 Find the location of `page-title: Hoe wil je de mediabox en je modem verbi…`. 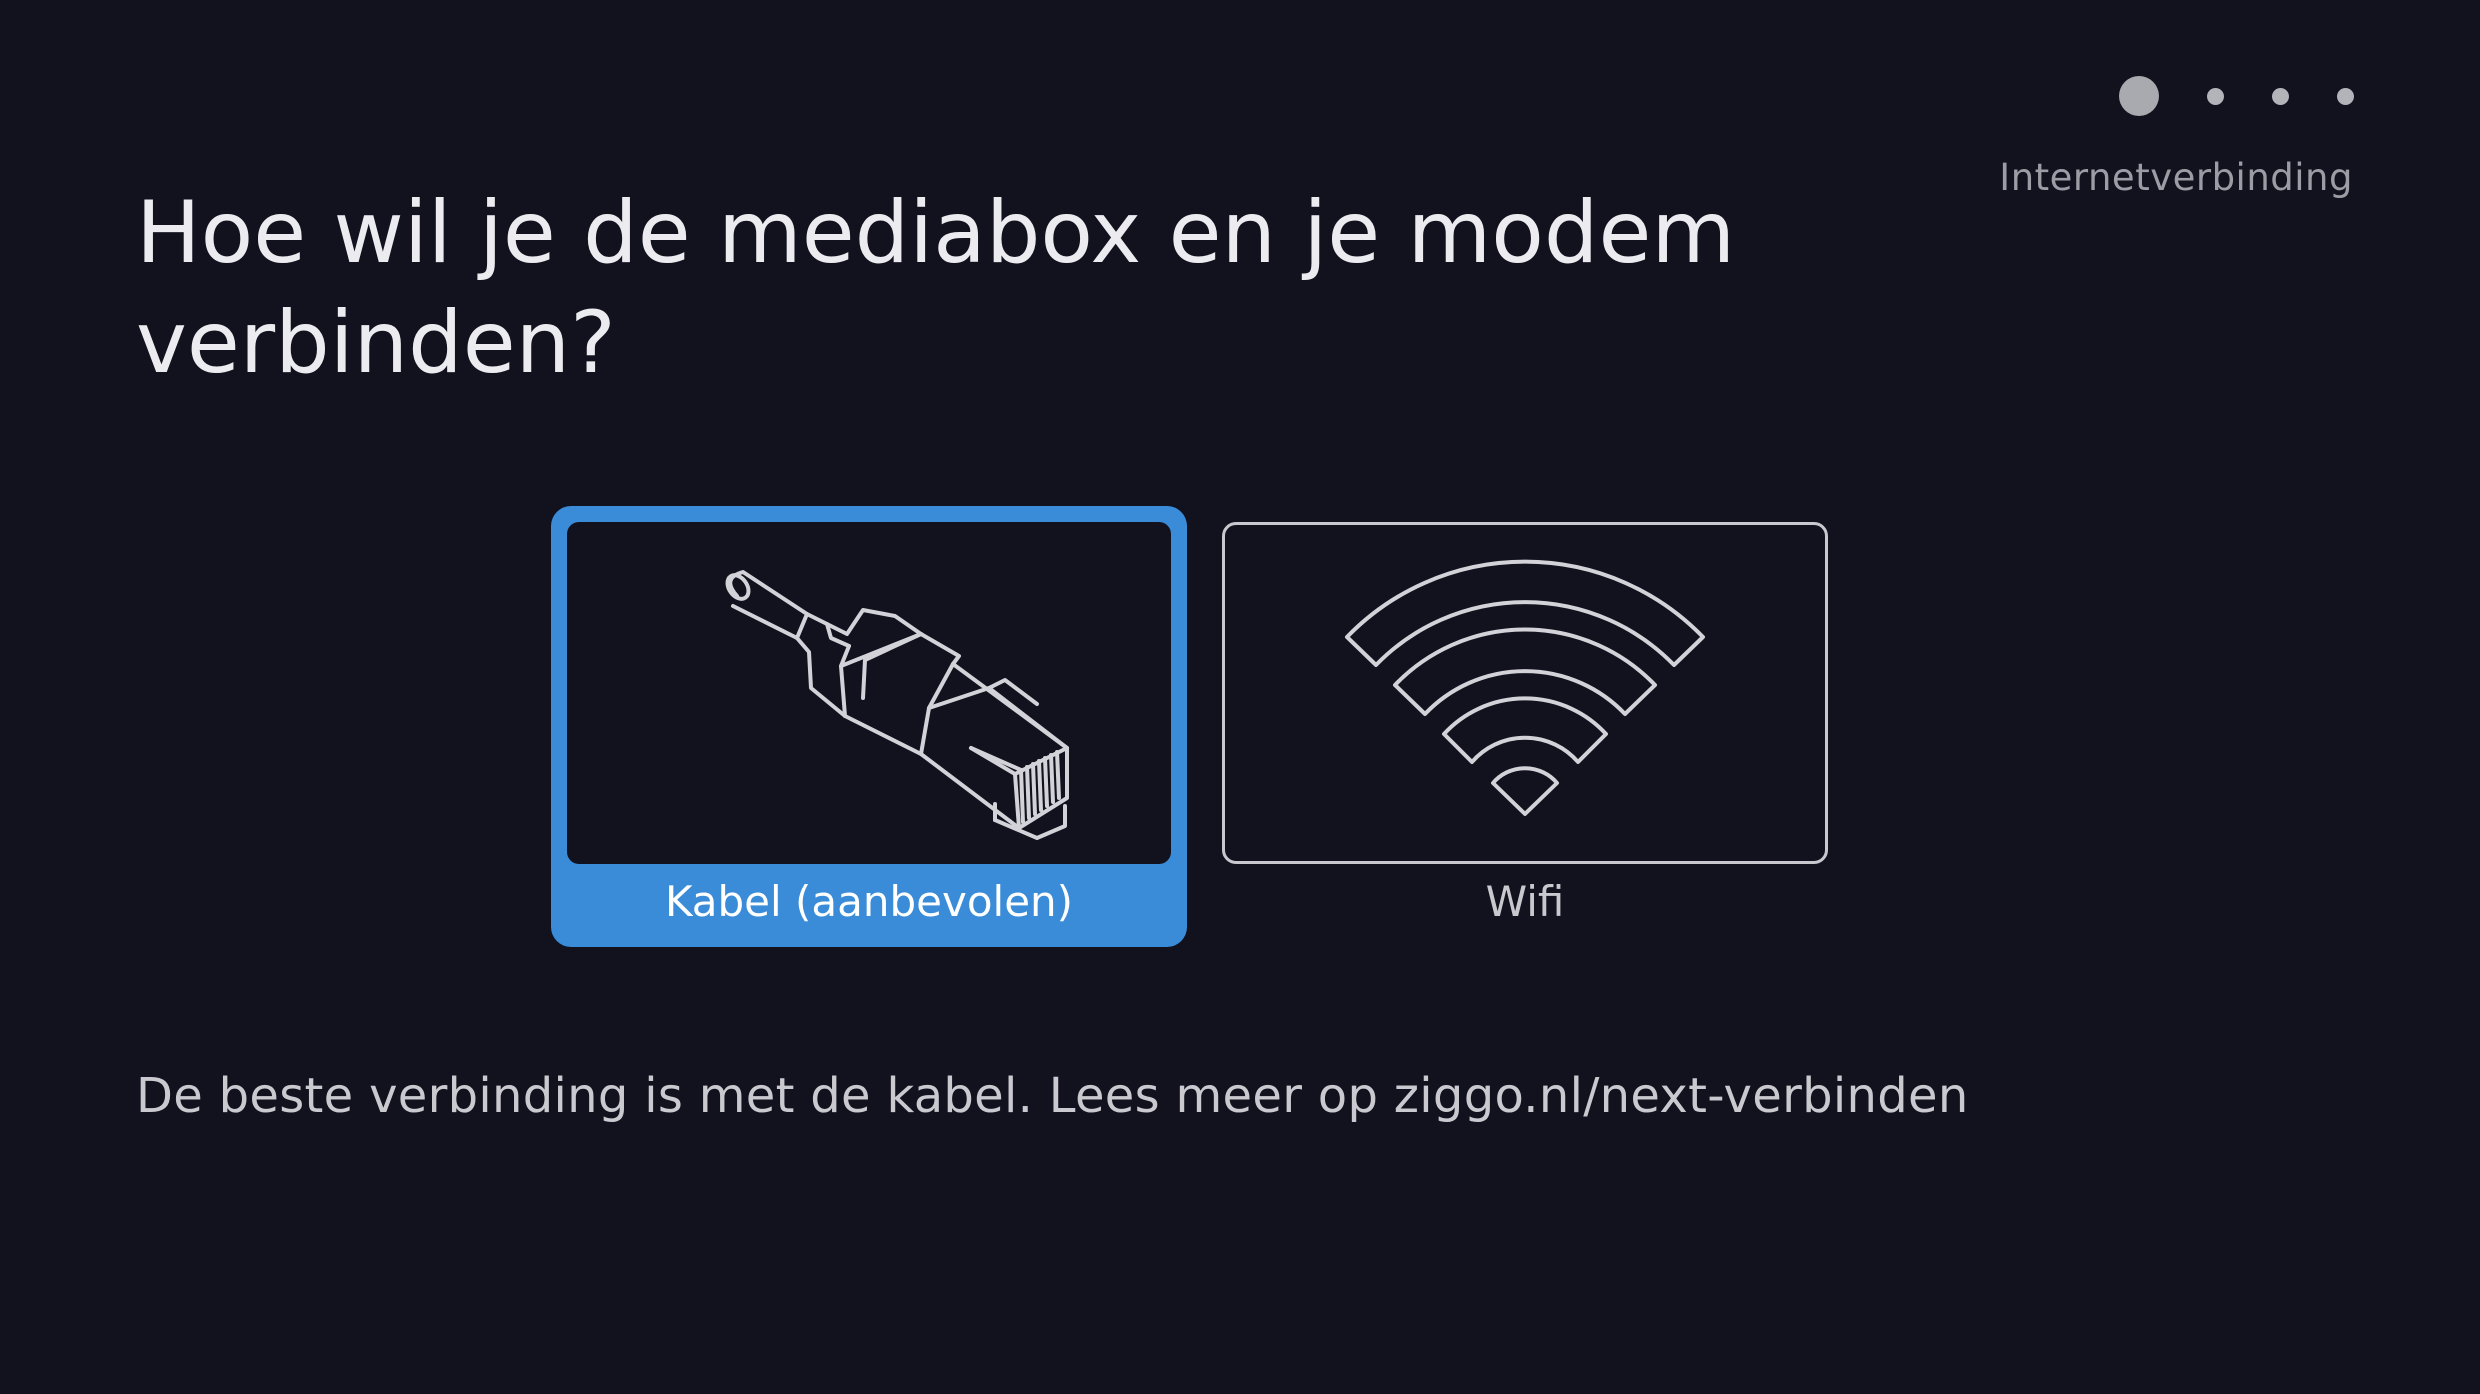

page-title: Hoe wil je de mediabox en je modem verbi… is located at coordinates (936, 288).